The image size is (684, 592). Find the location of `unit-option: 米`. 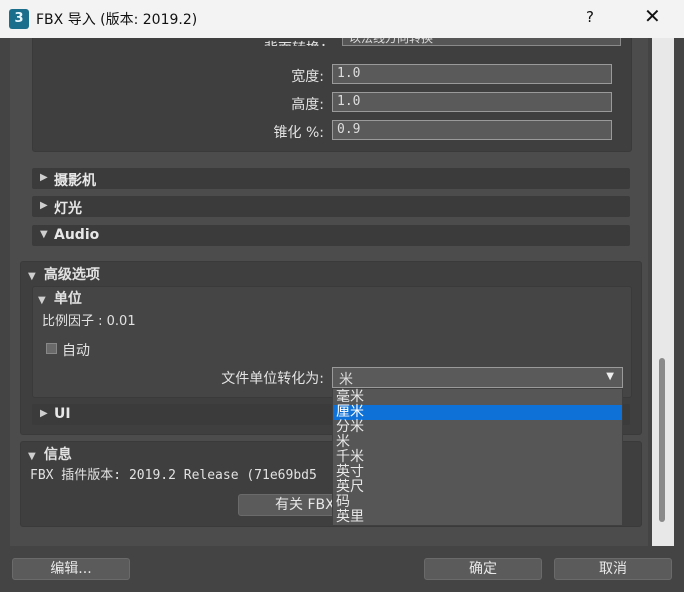

unit-option: 米 is located at coordinates (477, 442).